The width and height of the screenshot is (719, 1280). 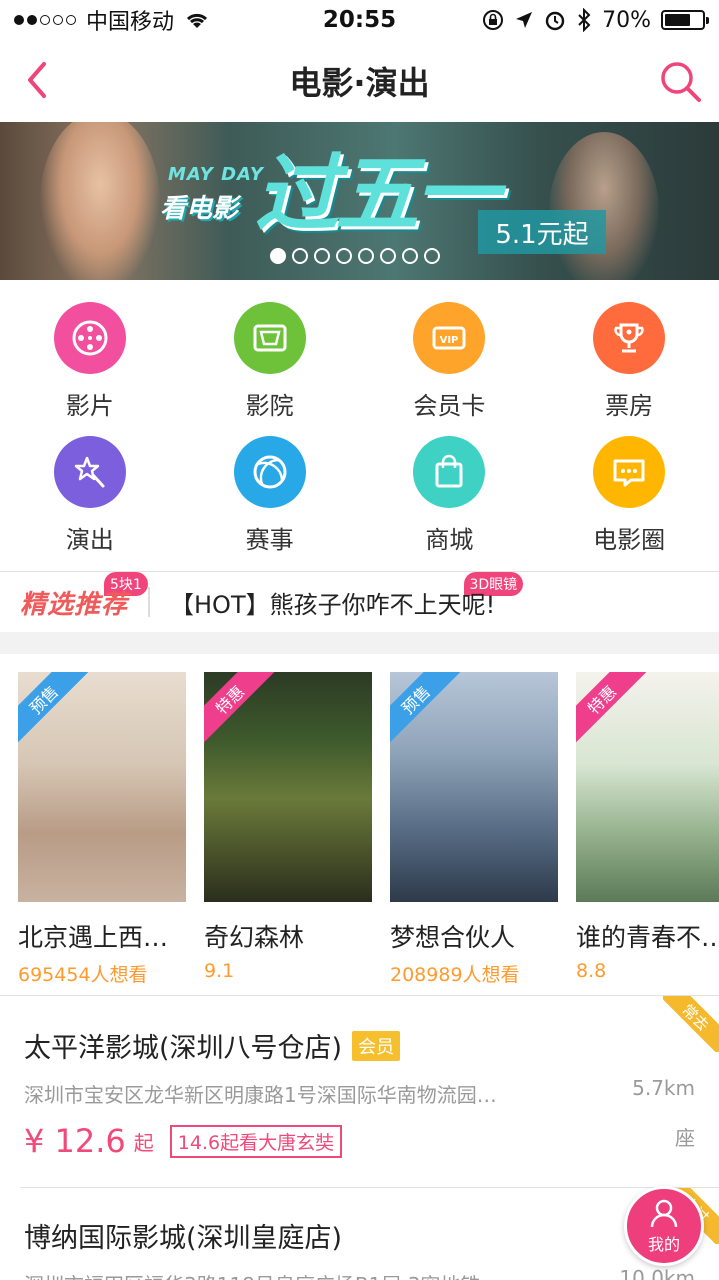 I want to click on cinema-name: 博纳国际影城(深圳皇庭店), so click(x=183, y=1238).